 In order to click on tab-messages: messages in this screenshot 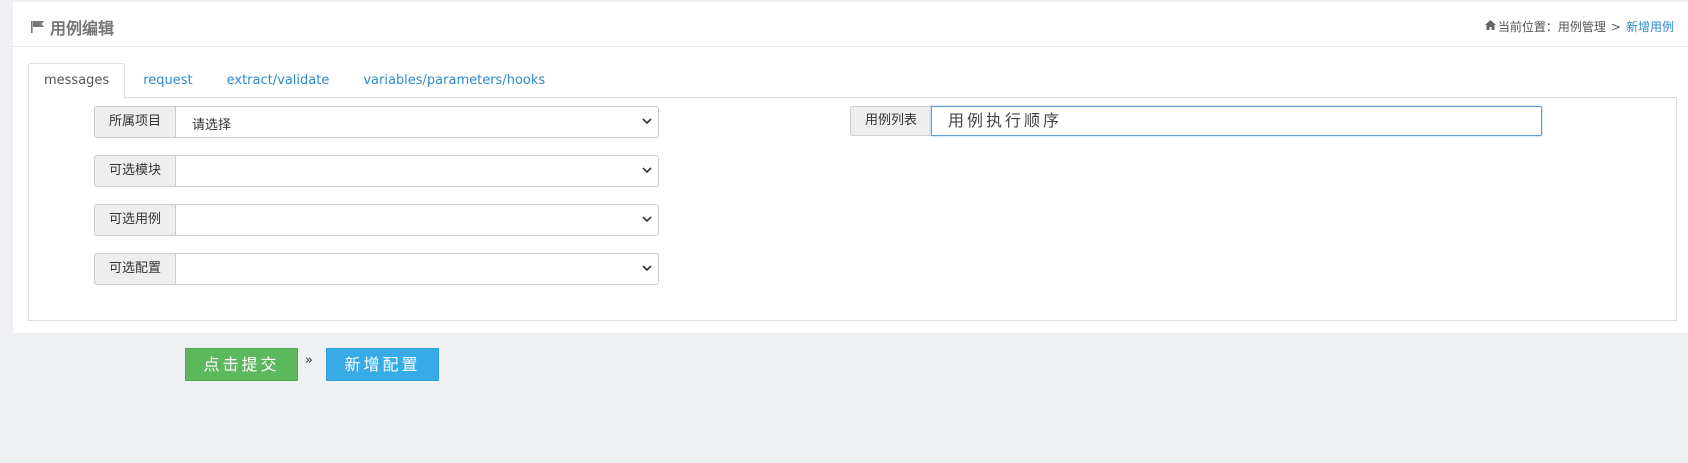, I will do `click(77, 81)`.